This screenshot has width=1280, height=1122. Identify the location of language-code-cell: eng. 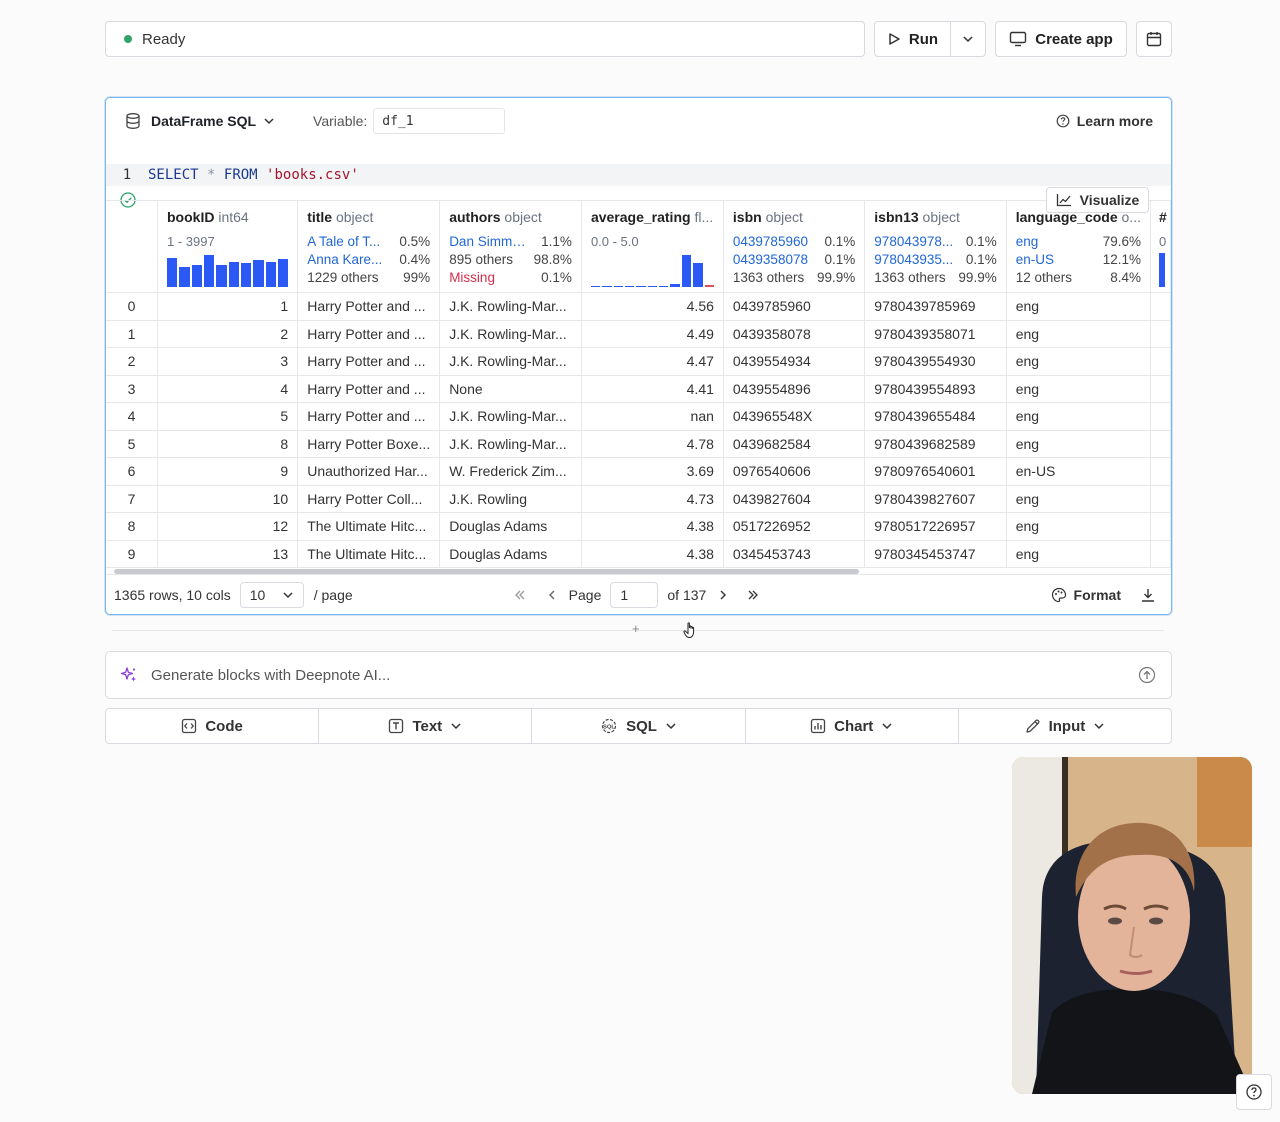
(1078, 361).